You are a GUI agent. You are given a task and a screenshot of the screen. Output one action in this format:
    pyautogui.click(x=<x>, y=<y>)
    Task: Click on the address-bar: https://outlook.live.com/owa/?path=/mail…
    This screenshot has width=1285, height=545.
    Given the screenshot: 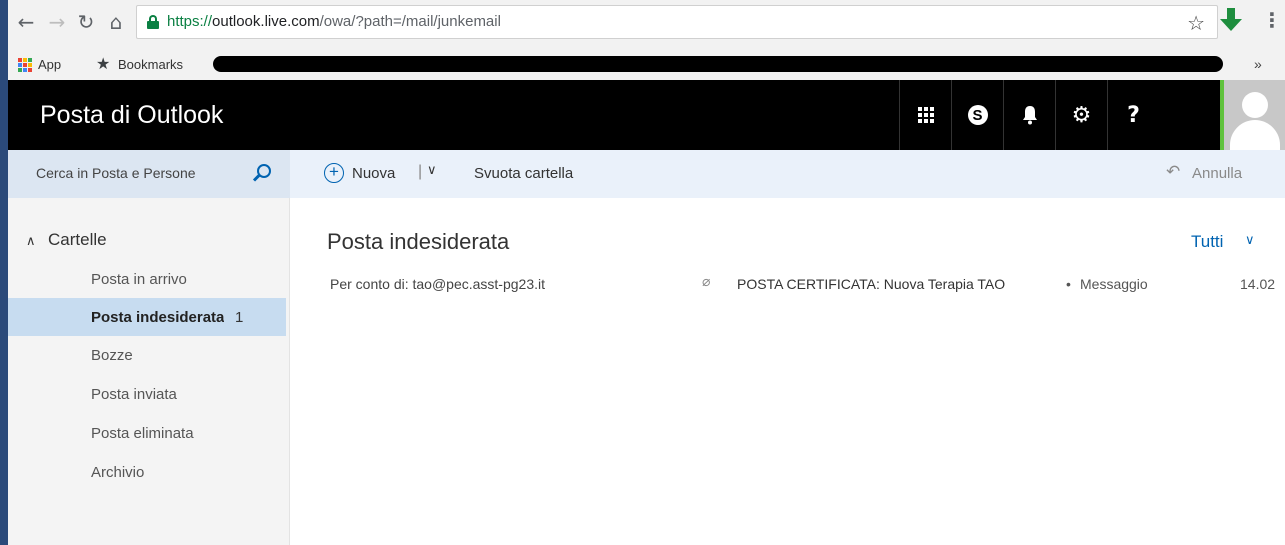 What is the action you would take?
    pyautogui.click(x=677, y=22)
    